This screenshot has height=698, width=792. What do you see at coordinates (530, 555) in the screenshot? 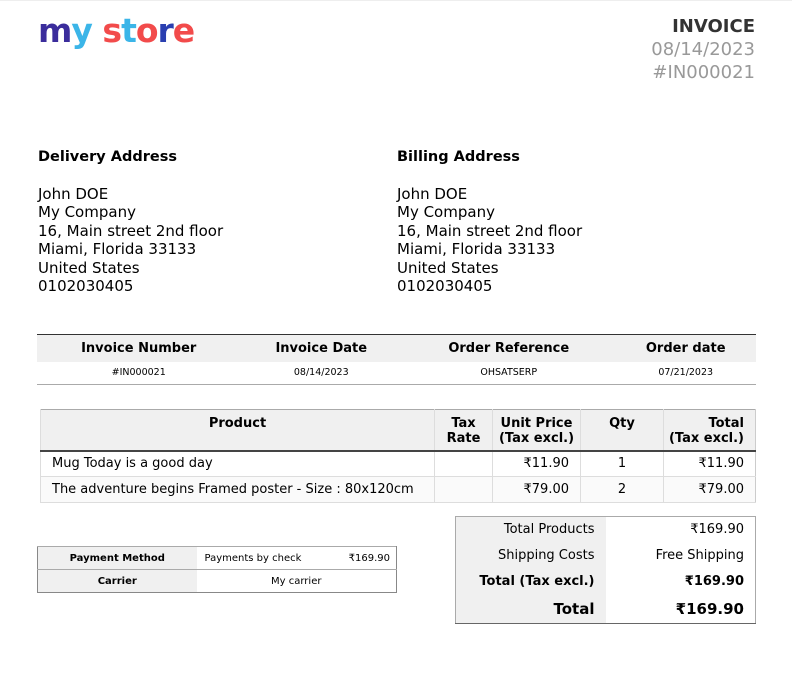
I see `shipping-costs-label: Shipping Costs` at bounding box center [530, 555].